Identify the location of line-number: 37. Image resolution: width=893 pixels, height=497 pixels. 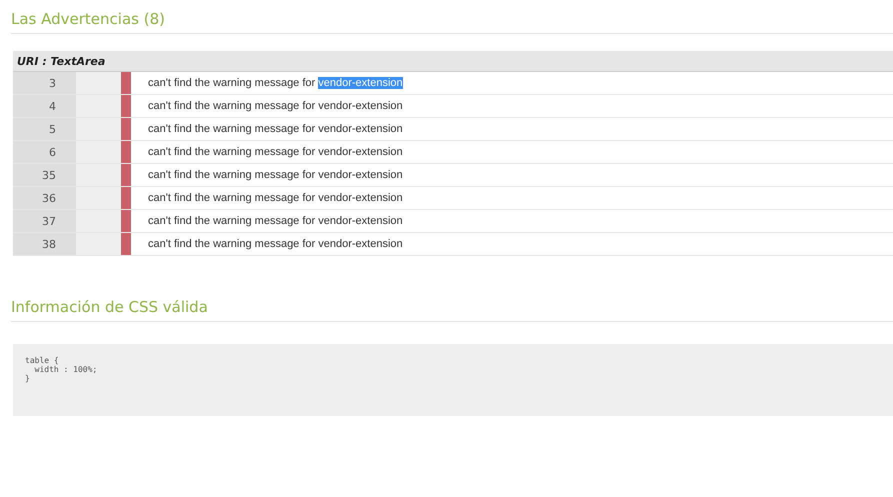
(44, 221).